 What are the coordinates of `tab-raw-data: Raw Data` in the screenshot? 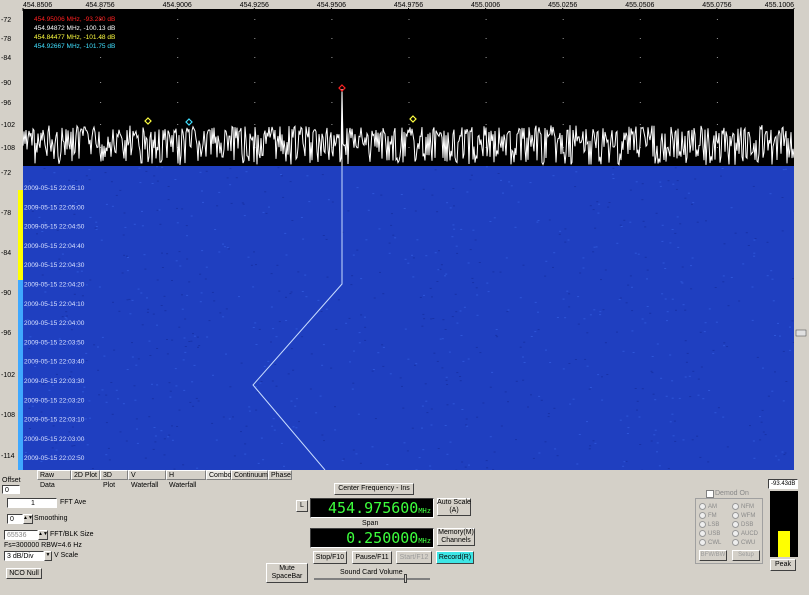 It's located at (54, 479).